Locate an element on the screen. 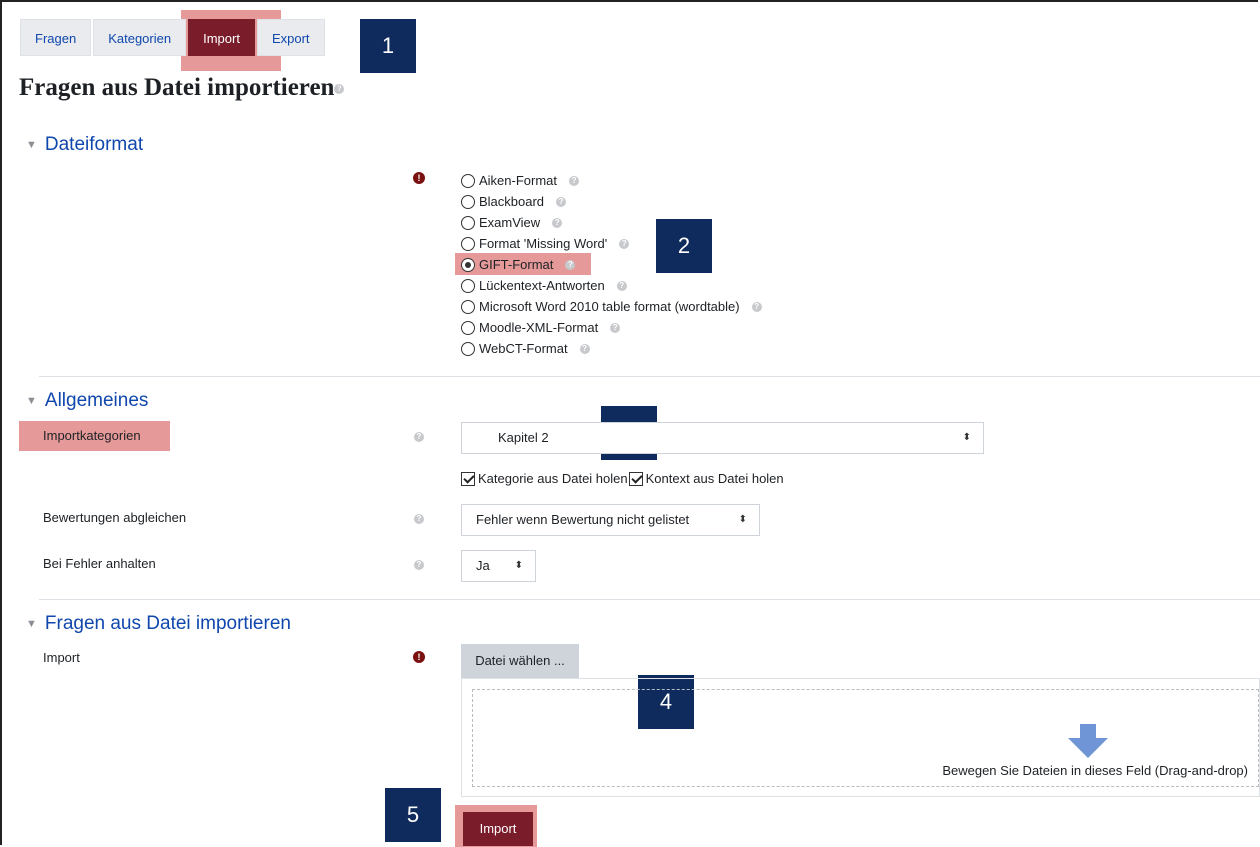 Image resolution: width=1260 pixels, height=847 pixels. radio-aiken: Aiken-Format ? is located at coordinates (611, 180).